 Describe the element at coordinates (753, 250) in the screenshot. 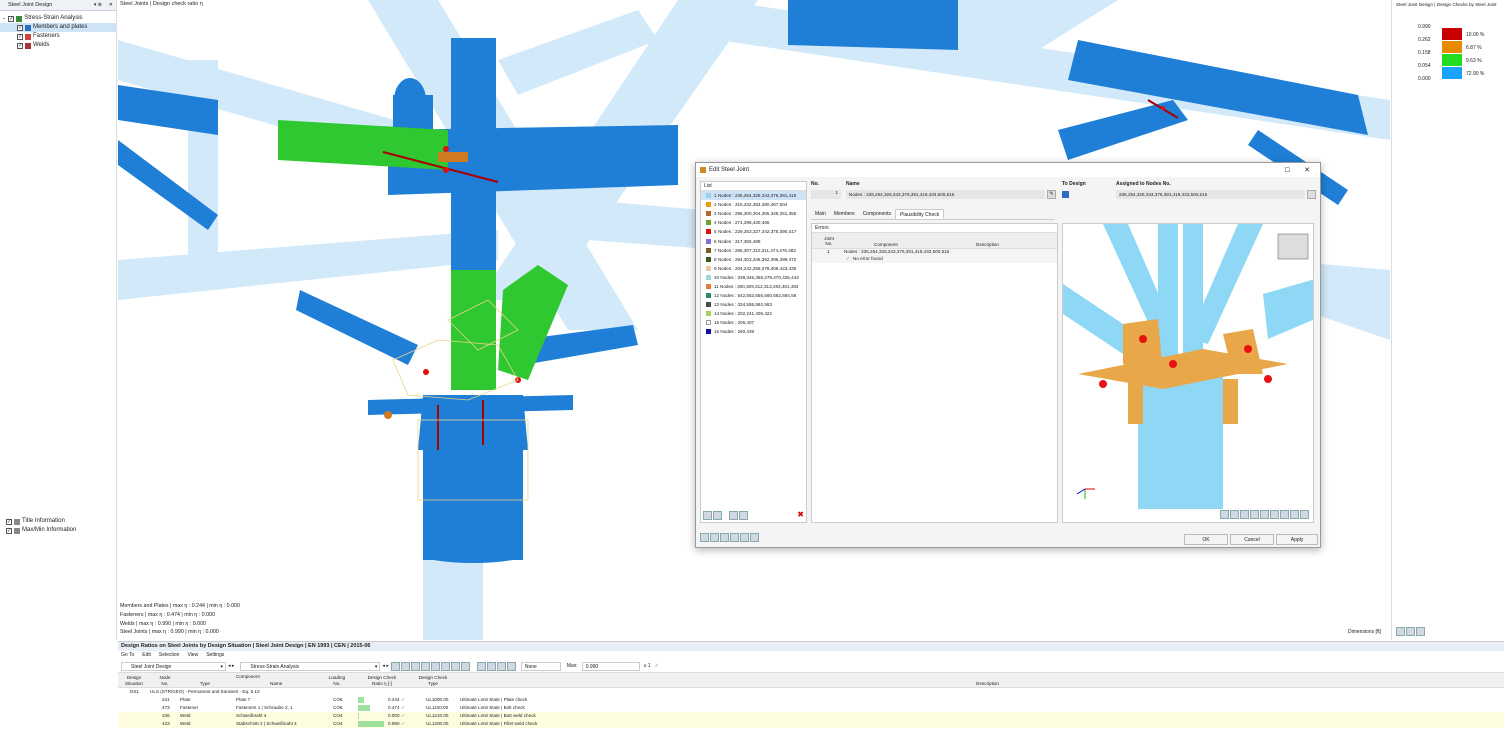

I see `joint-list-item: 7 Nodes : 265,307,310,311,474,476,482` at that location.